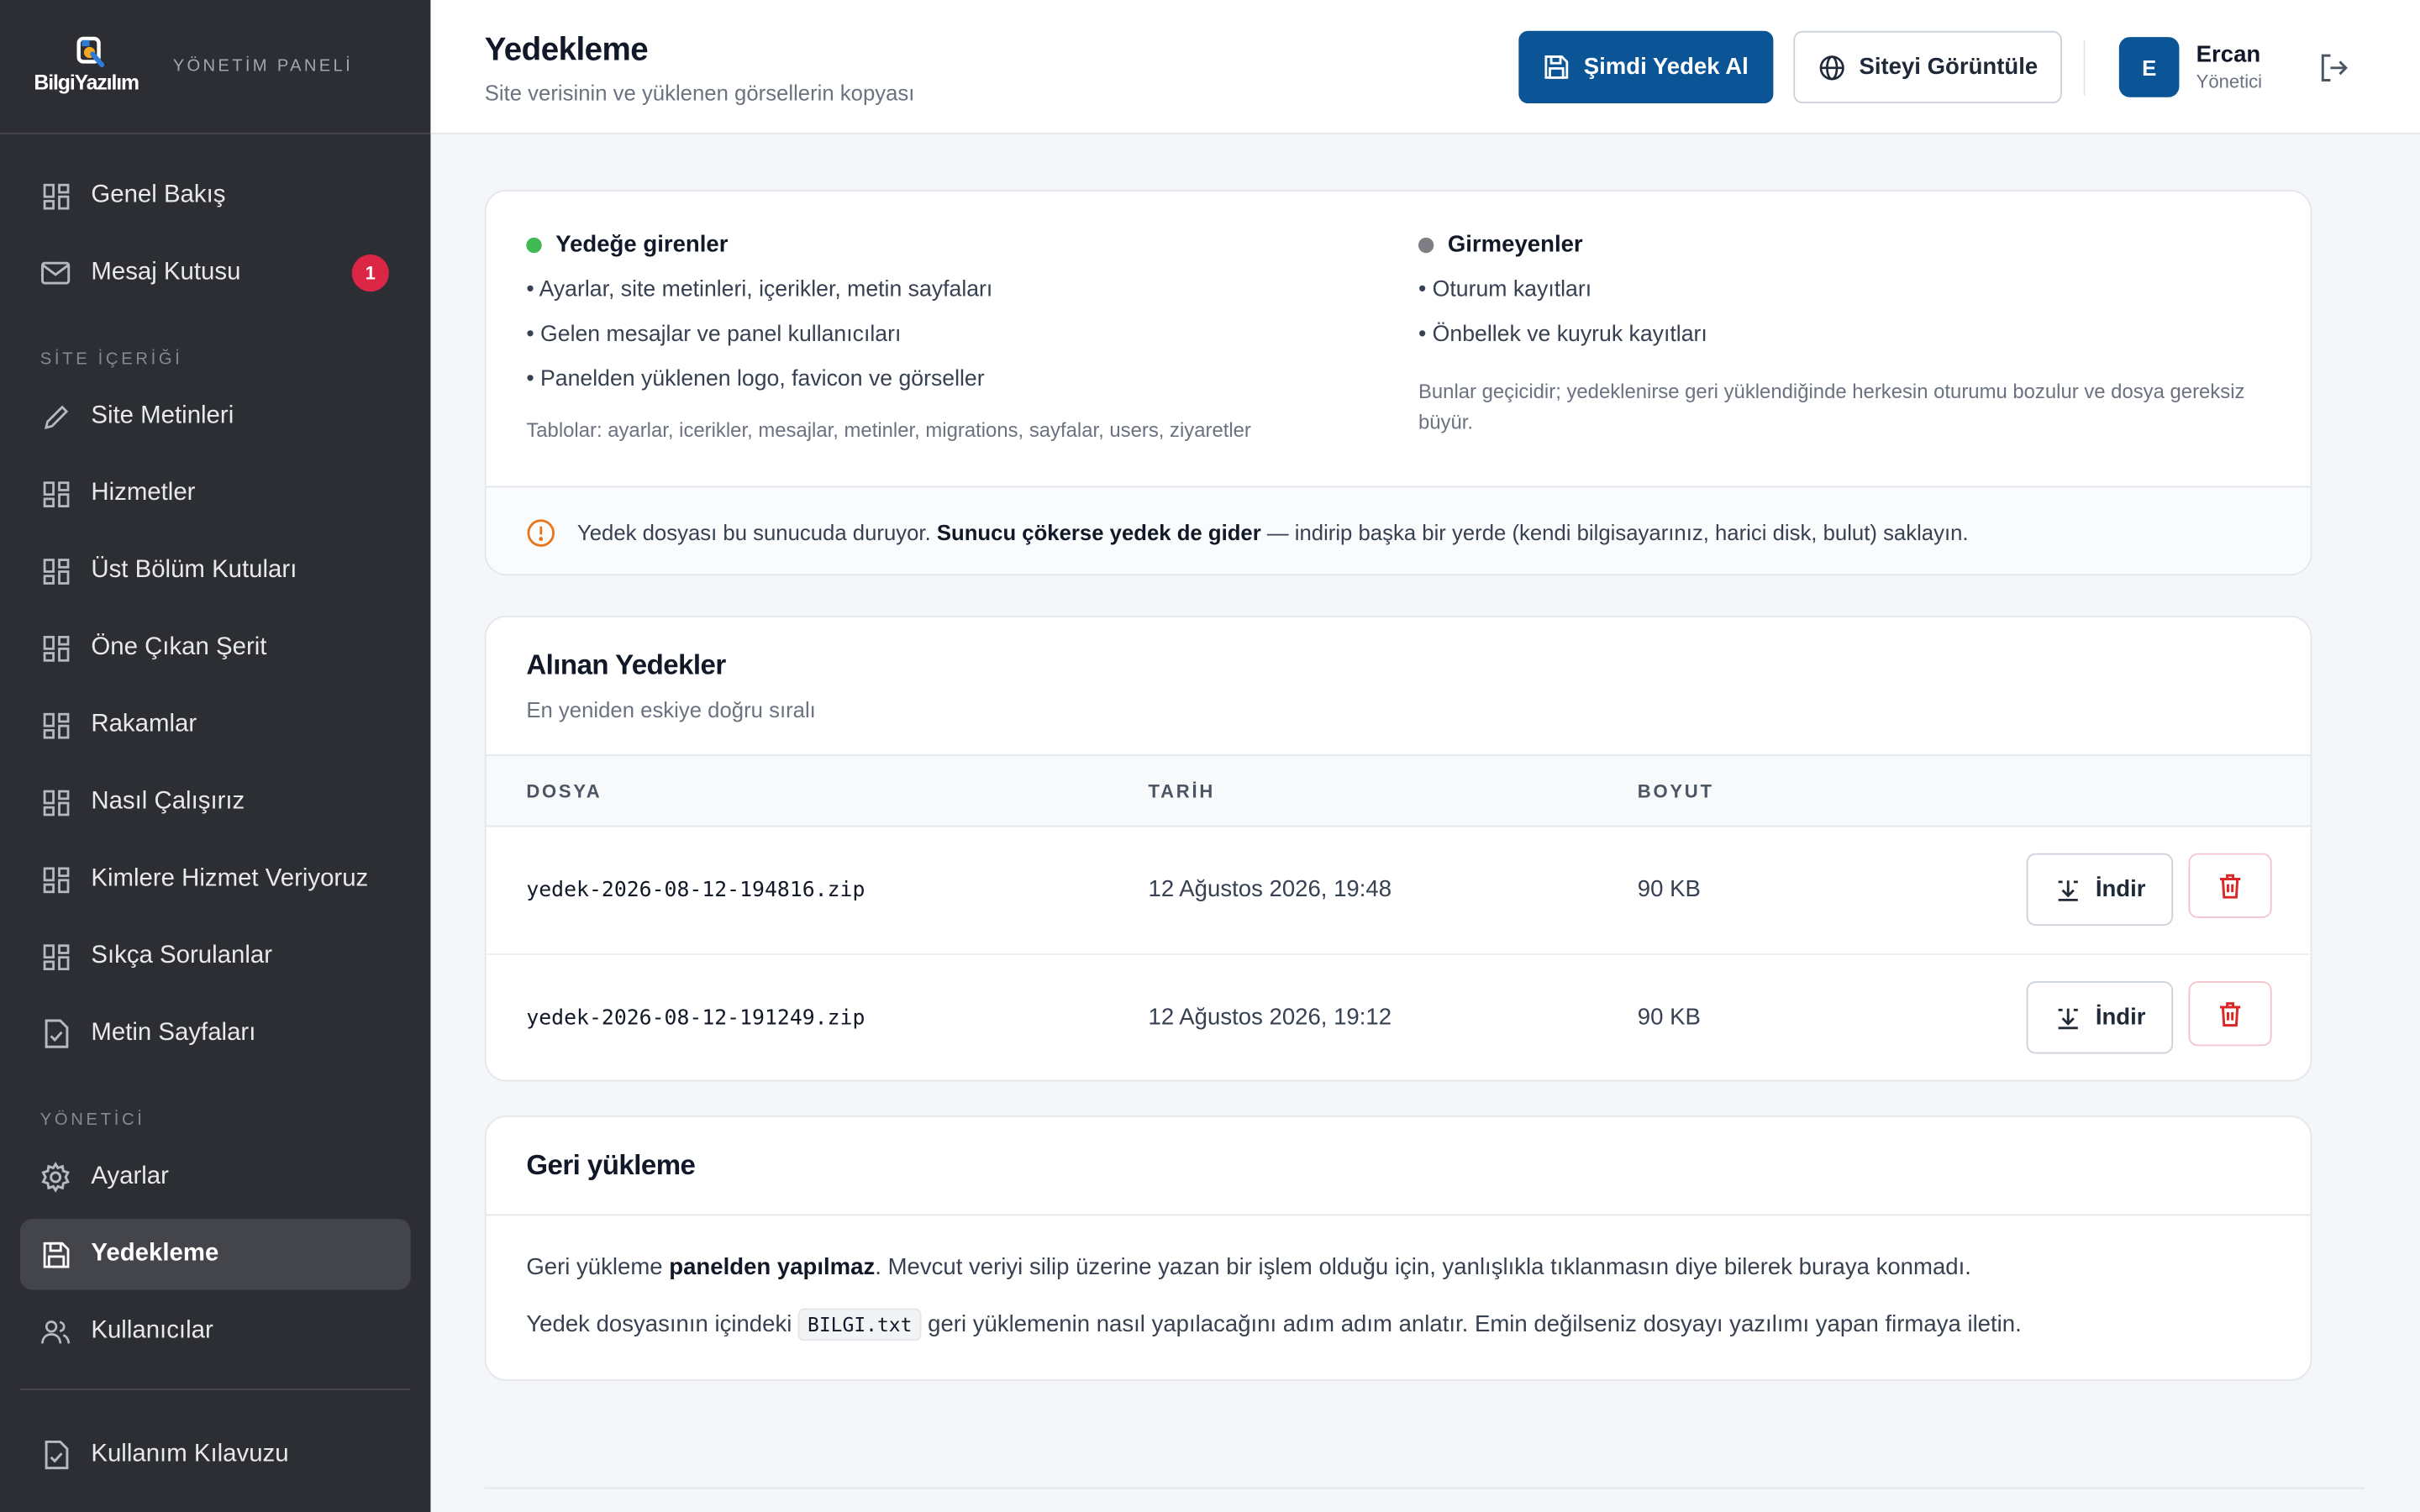 The image size is (2420, 1512). What do you see at coordinates (55, 1331) in the screenshot?
I see `users-icon` at bounding box center [55, 1331].